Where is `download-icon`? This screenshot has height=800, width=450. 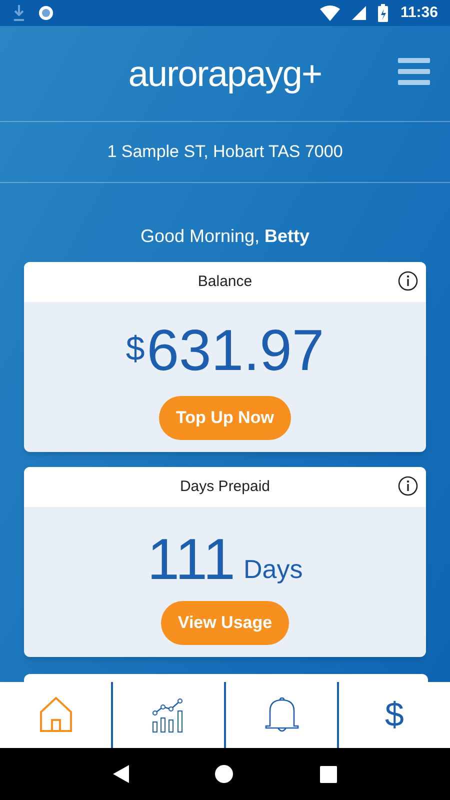
download-icon is located at coordinates (19, 13).